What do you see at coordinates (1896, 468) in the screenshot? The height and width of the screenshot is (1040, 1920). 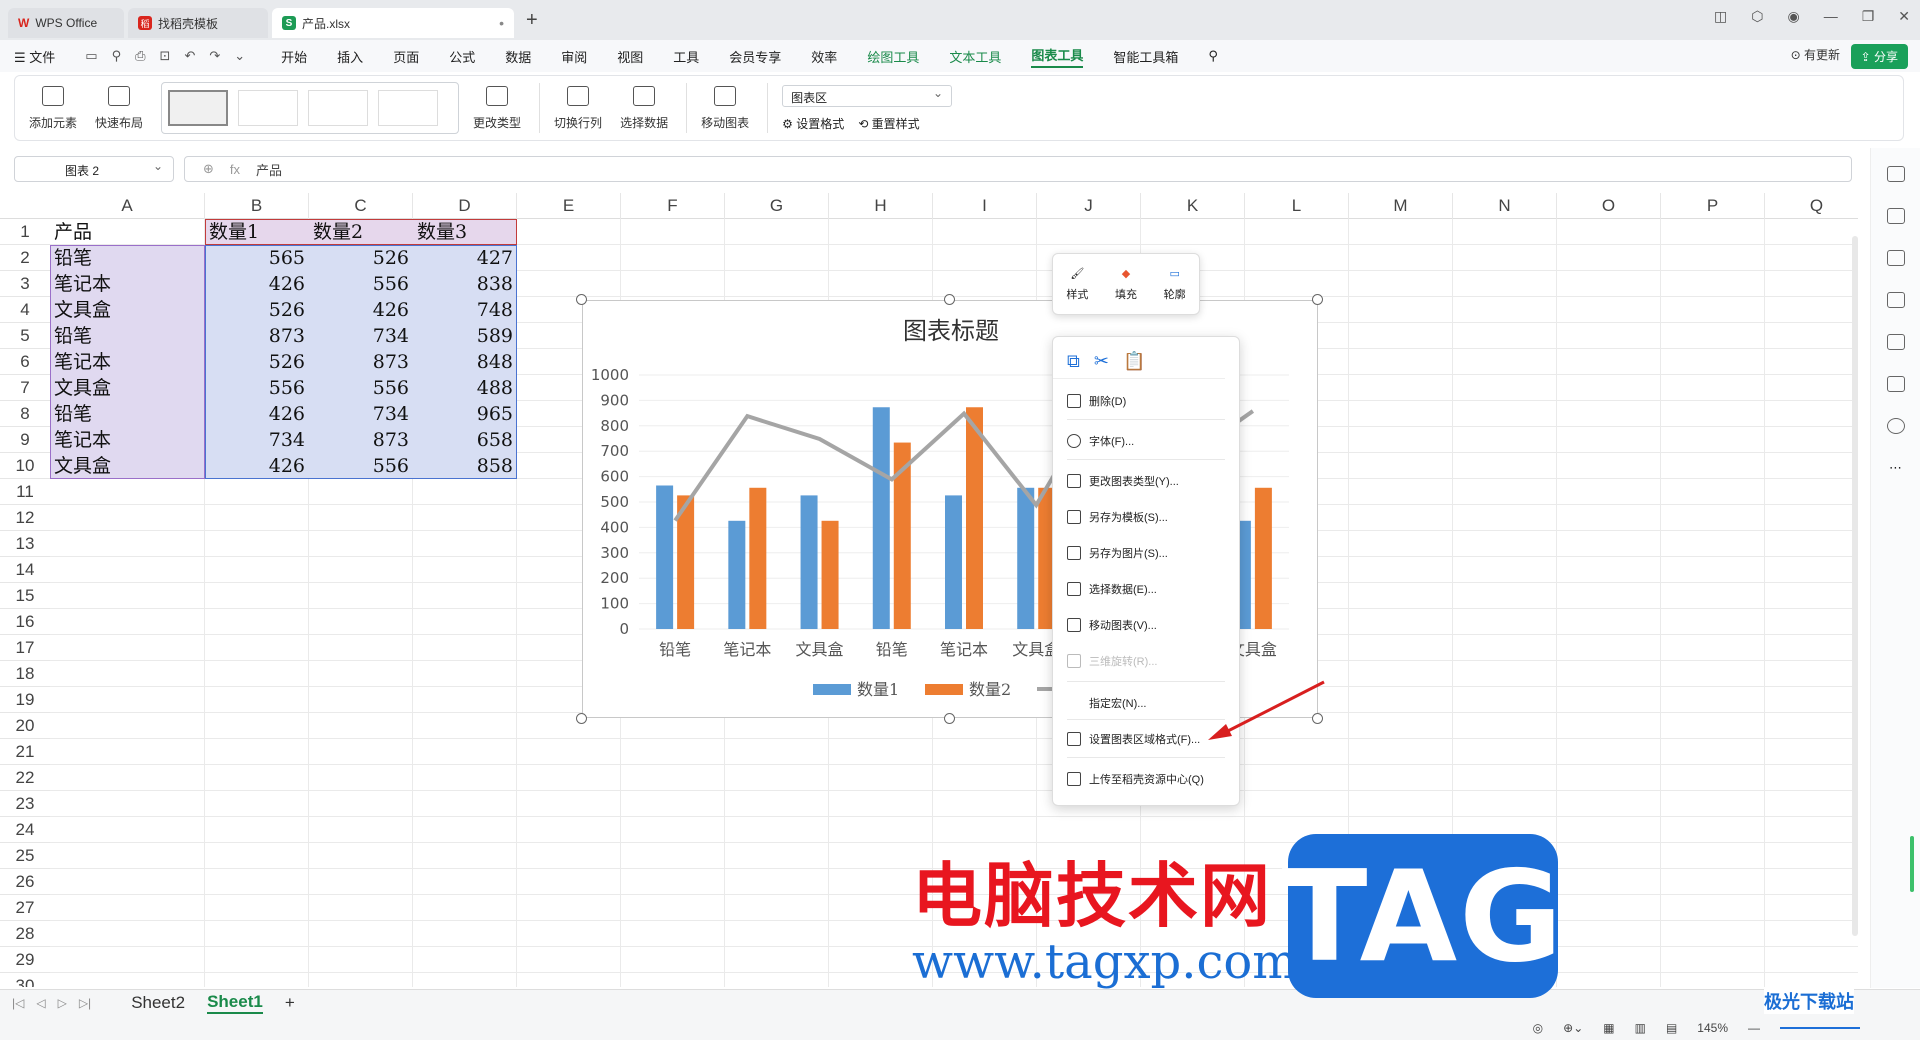 I see `more-icon: ⋯` at bounding box center [1896, 468].